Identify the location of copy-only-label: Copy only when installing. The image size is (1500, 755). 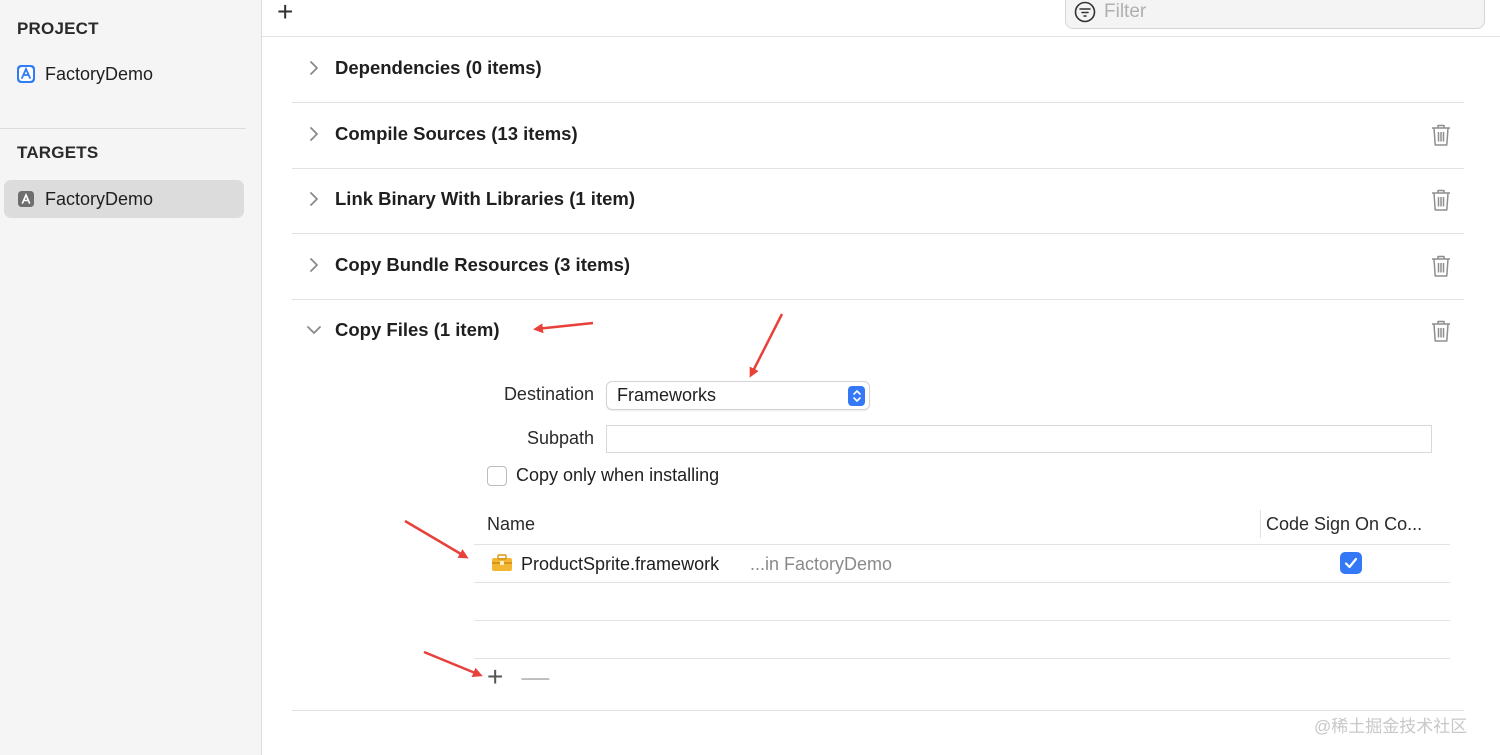
(618, 475).